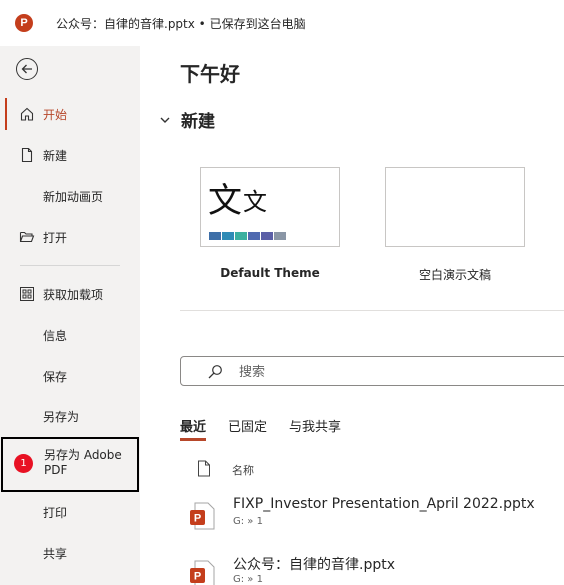 Image resolution: width=564 pixels, height=585 pixels. Describe the element at coordinates (255, 202) in the screenshot. I see `template-thumb-glyph-small: 文` at that location.